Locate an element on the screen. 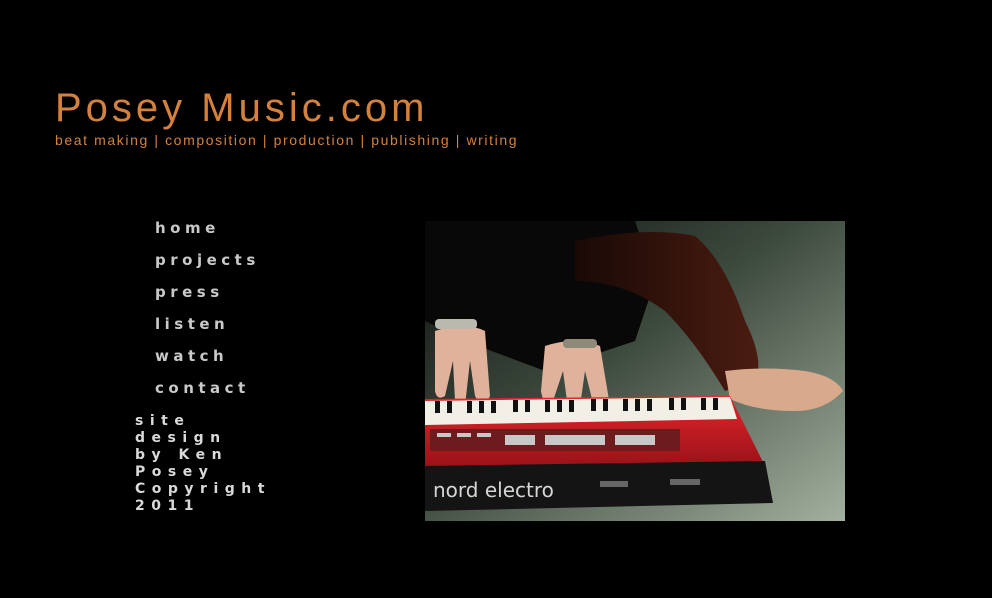  nav-link-projects: projects is located at coordinates (207, 260).